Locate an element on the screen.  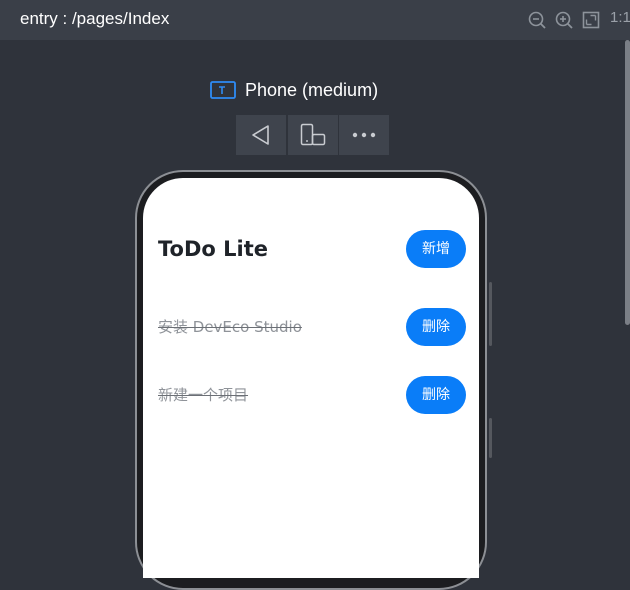
todo-item: 安装 DevEco Studio 删除 is located at coordinates (311, 327).